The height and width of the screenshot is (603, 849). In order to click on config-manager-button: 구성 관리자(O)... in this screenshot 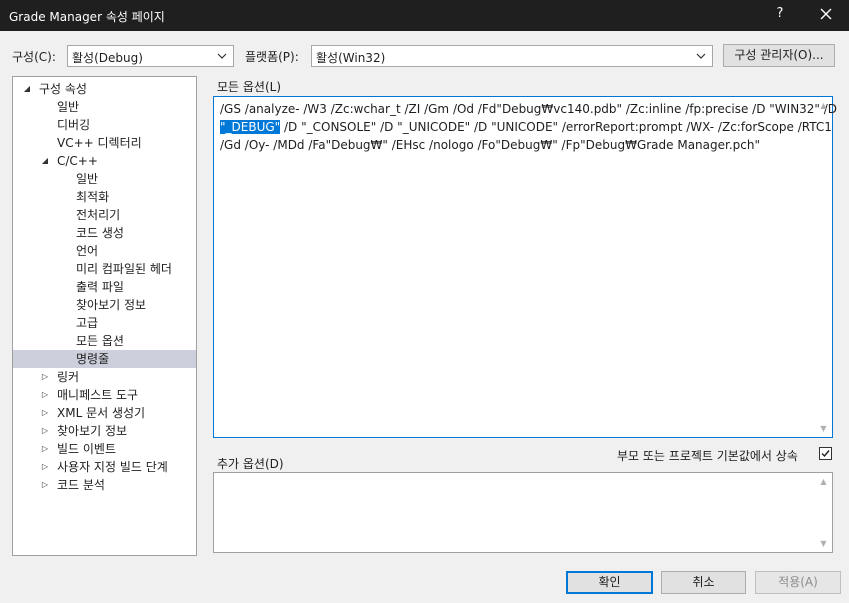, I will do `click(779, 55)`.